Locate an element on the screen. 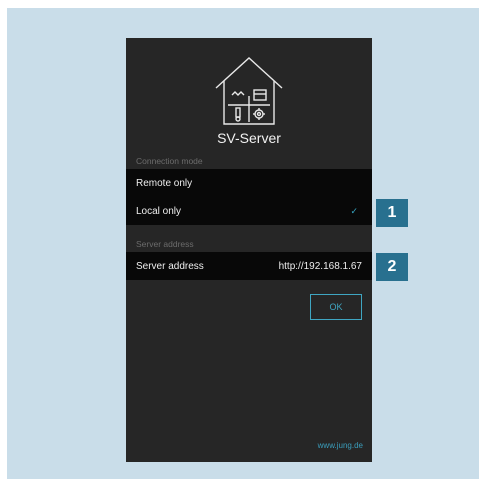 Image resolution: width=486 pixels, height=487 pixels. option-remote-only-label: Remote only is located at coordinates (164, 183).